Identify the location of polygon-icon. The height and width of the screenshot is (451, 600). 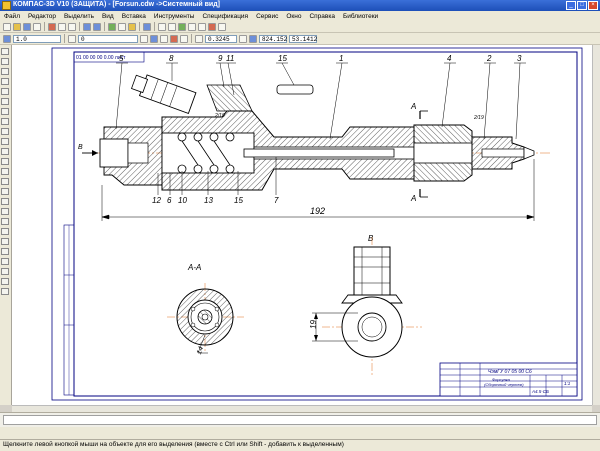
(5, 221).